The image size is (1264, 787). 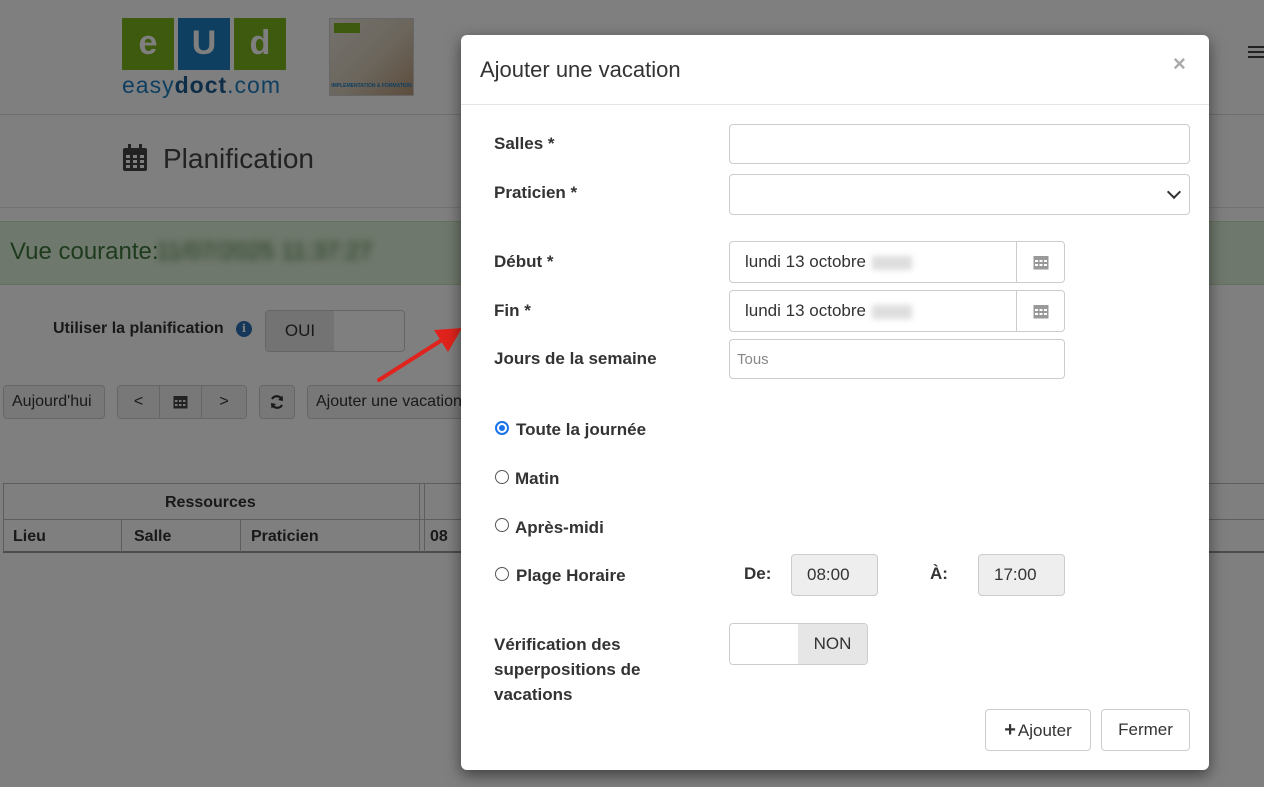 I want to click on overlap-check-toggle: NON, so click(x=798, y=644).